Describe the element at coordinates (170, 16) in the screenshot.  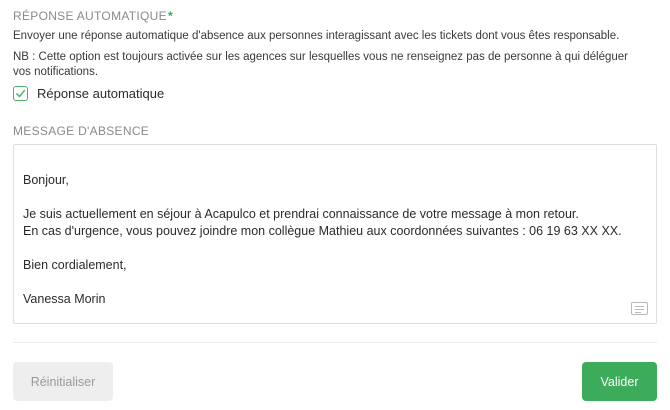
I see `required-mark: *` at that location.